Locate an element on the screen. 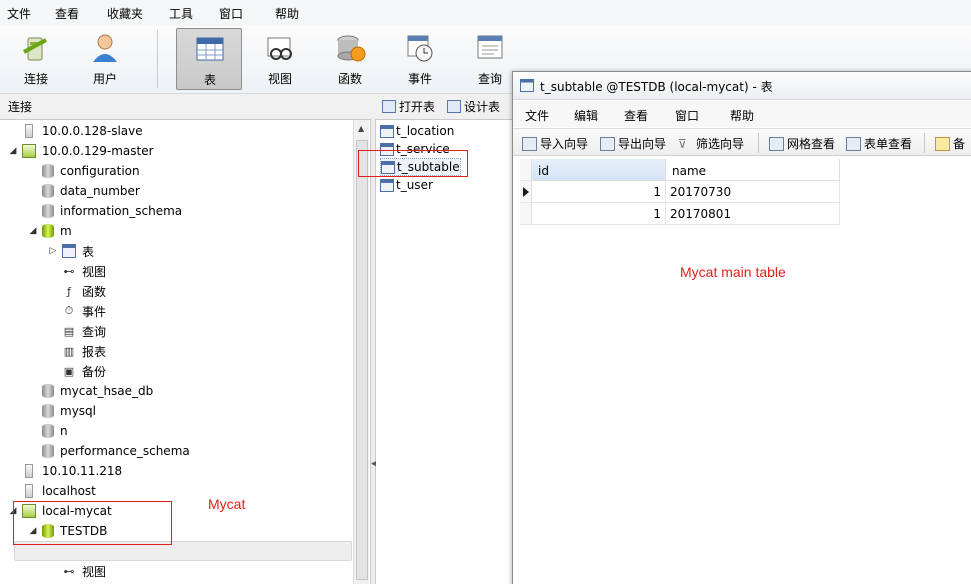 The height and width of the screenshot is (584, 971). tree-node: 10.10.11.218 is located at coordinates (65, 471).